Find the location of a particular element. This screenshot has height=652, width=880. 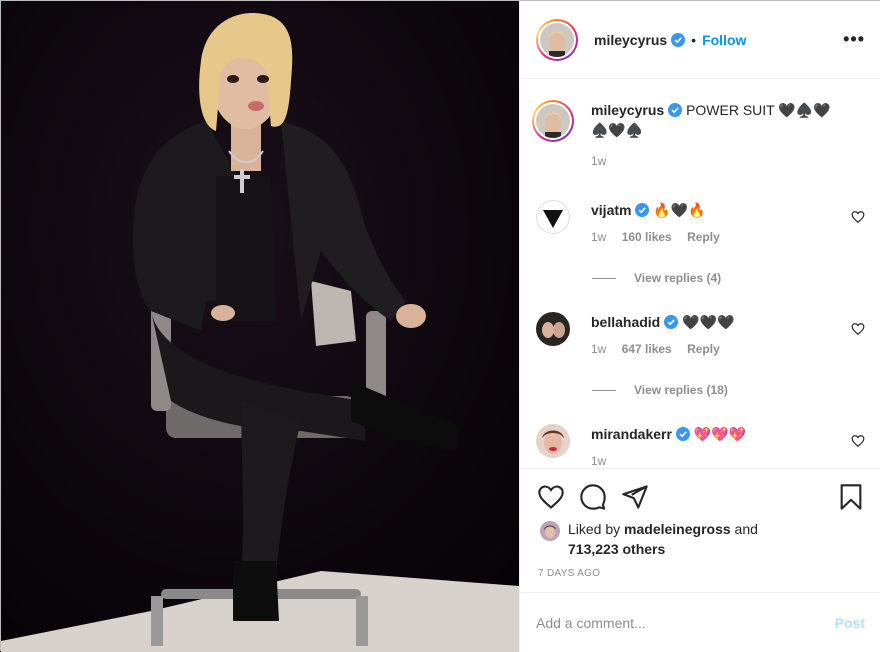

comment-text: 💖💖💖 is located at coordinates (720, 434).